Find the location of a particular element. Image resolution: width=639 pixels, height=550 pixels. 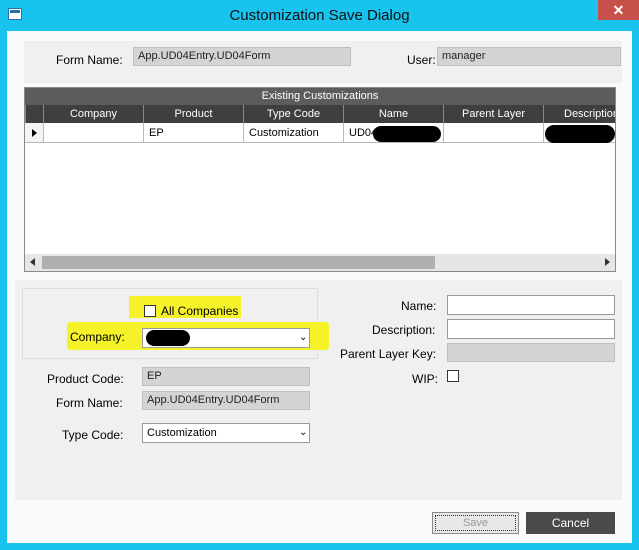

form-name-label-2: Form Name: is located at coordinates (89, 403).